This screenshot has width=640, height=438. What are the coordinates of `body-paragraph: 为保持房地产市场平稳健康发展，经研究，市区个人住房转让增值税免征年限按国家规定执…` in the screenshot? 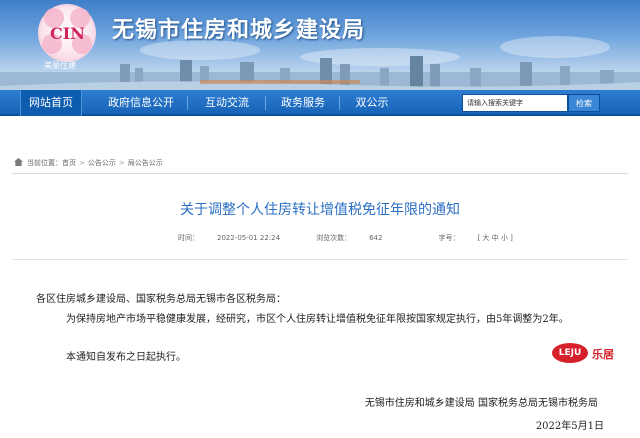 It's located at (317, 319).